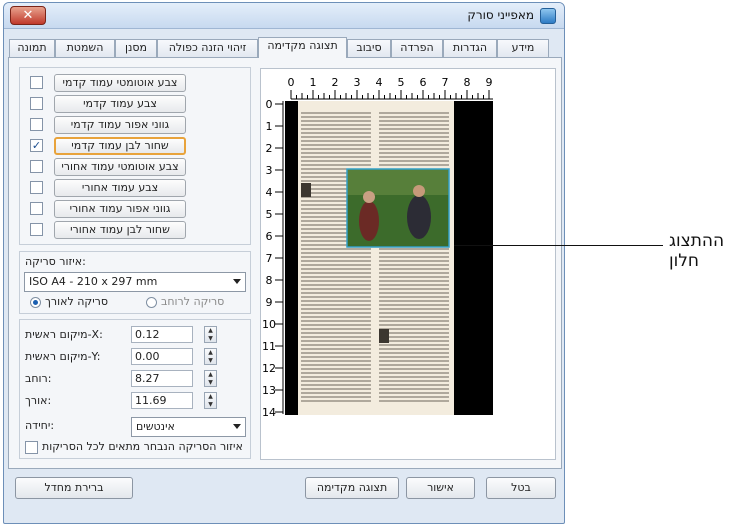 Image resolution: width=734 pixels, height=526 pixels. What do you see at coordinates (521, 488) in the screenshot?
I see `cancel-button: בטל` at bounding box center [521, 488].